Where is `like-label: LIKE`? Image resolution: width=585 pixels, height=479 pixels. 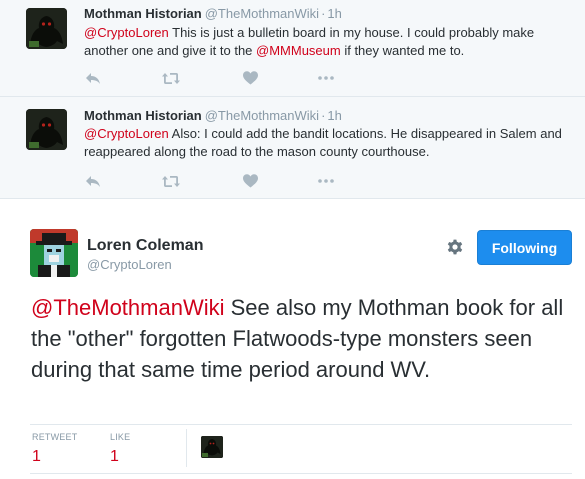
like-label: LIKE is located at coordinates (120, 437).